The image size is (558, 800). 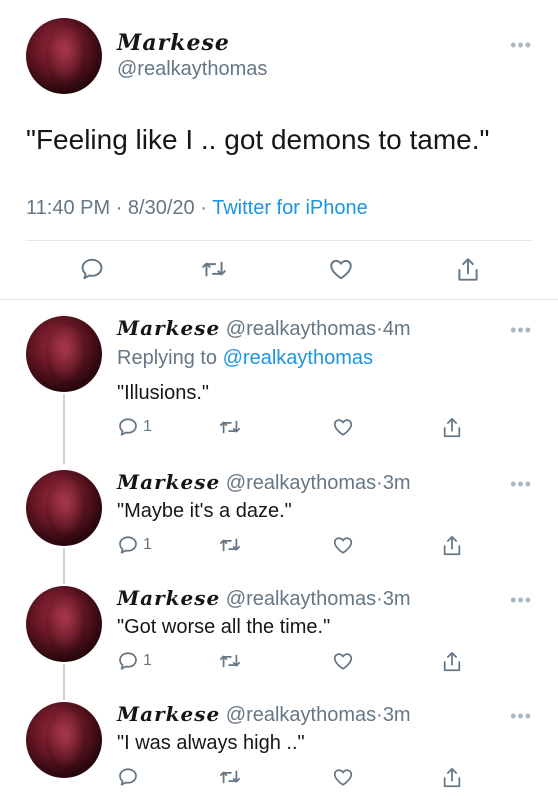 I want to click on tweet-age: 4m, so click(x=396, y=329).